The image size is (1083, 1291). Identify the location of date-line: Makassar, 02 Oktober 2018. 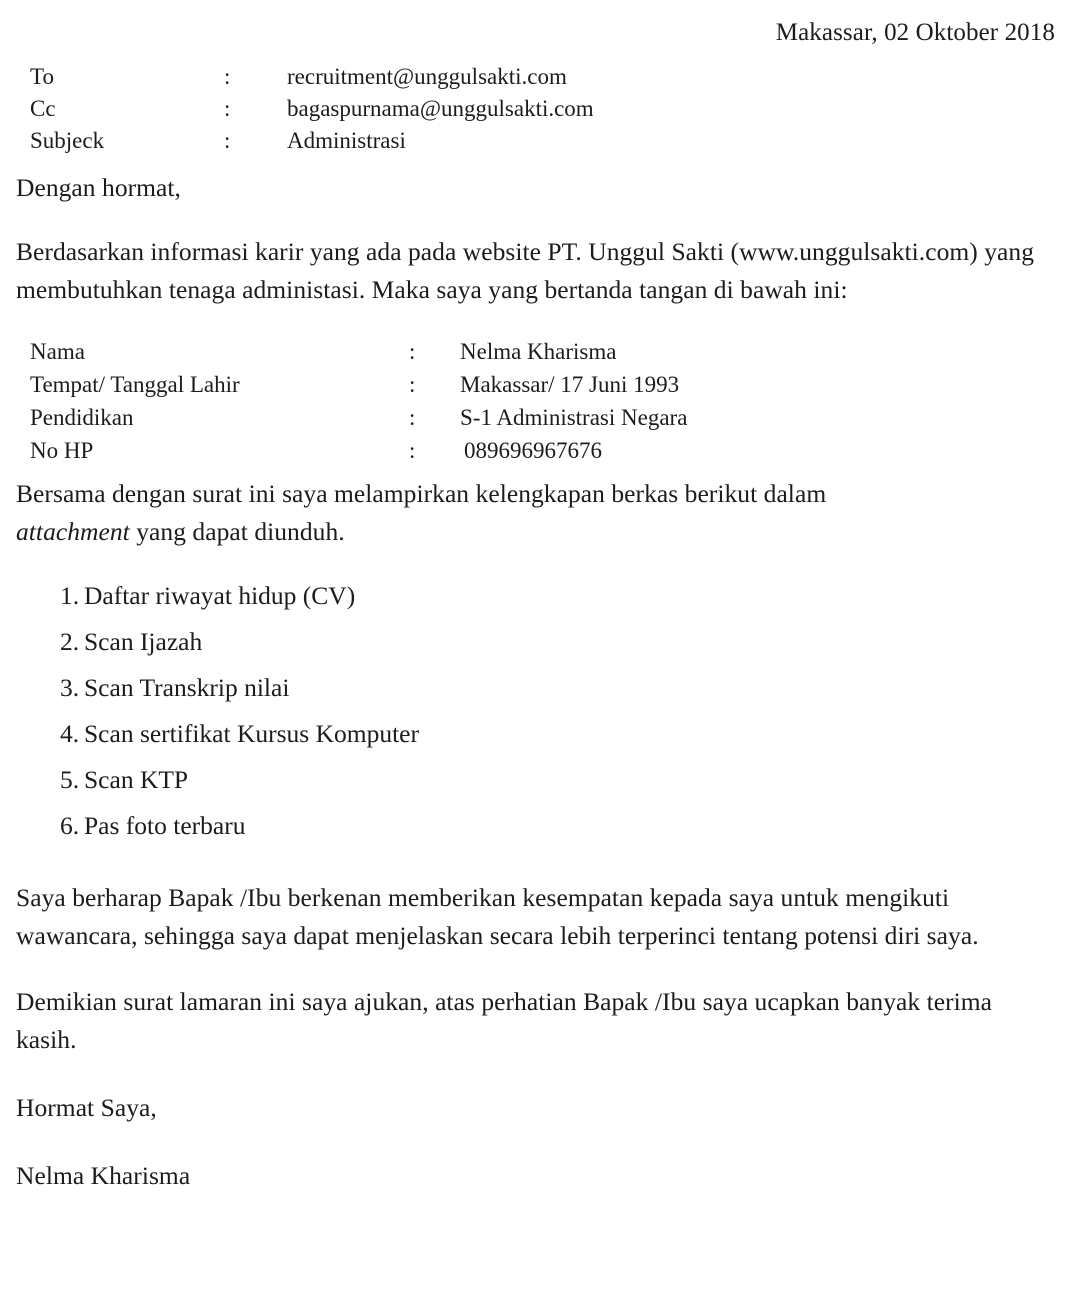
(915, 32).